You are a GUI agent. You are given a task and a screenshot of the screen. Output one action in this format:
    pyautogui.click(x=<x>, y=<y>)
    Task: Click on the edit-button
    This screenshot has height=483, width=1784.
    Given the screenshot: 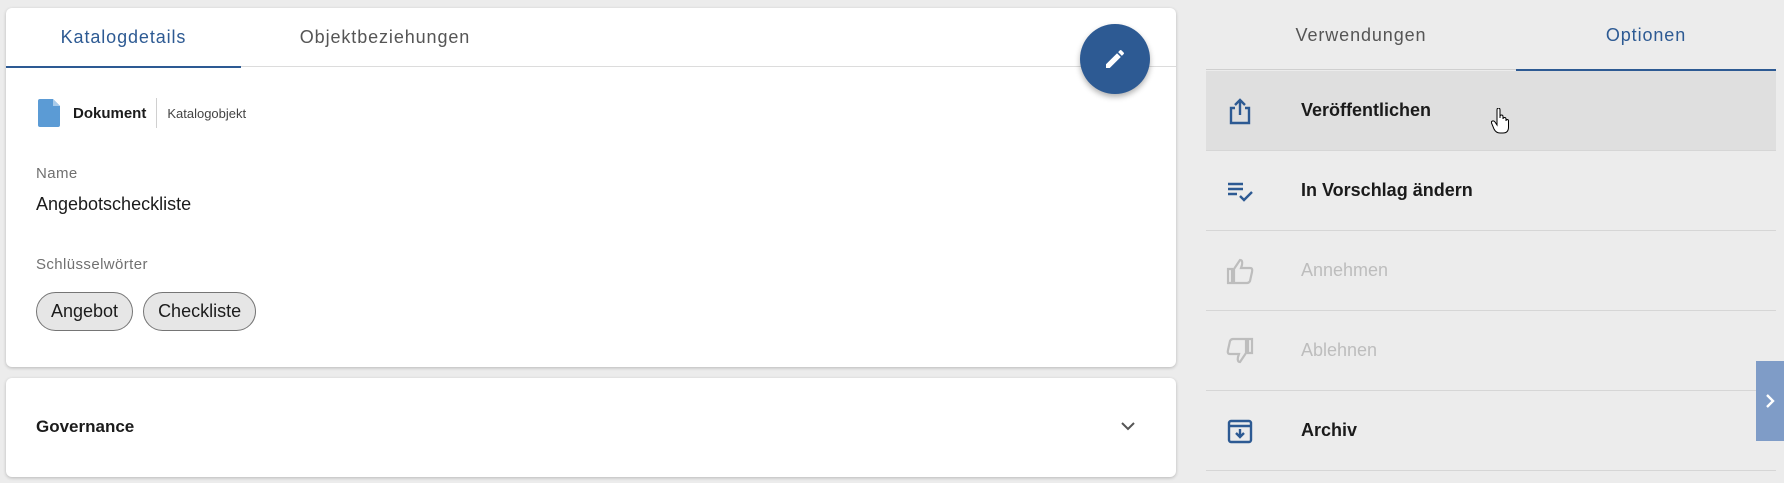 What is the action you would take?
    pyautogui.click(x=1115, y=59)
    